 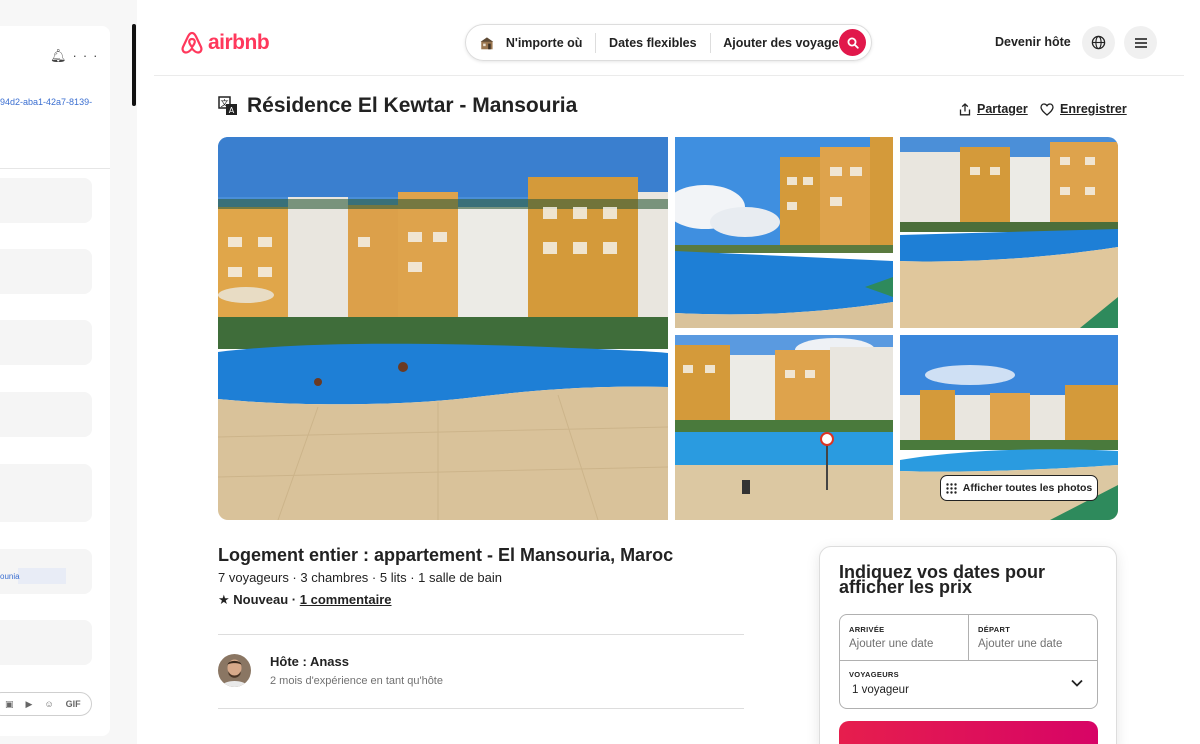 I want to click on listing-title: Résidence El Kewtar - Mansouria, so click(x=412, y=105).